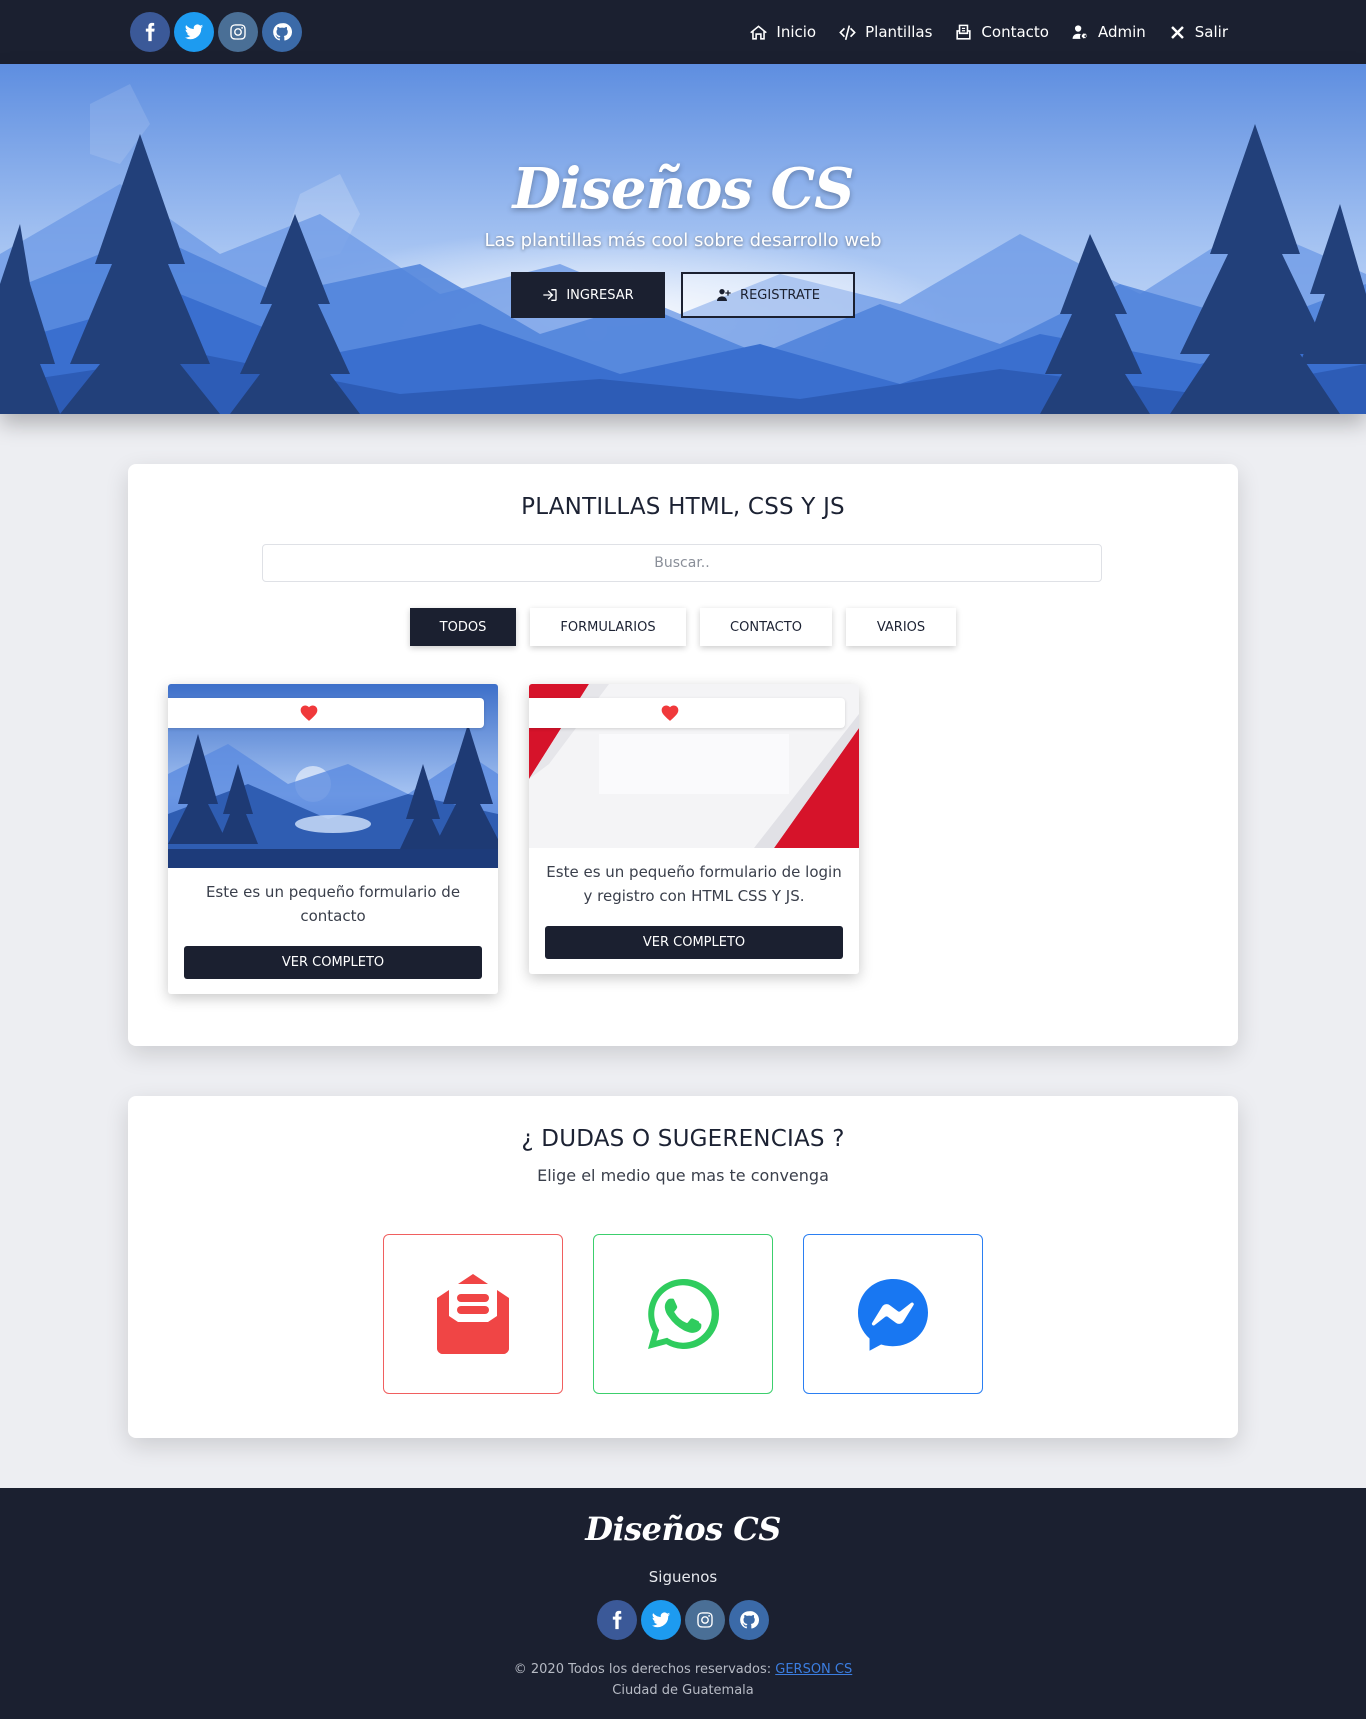 The height and width of the screenshot is (1719, 1366). I want to click on filter-contacto-button: CONTACTO, so click(766, 627).